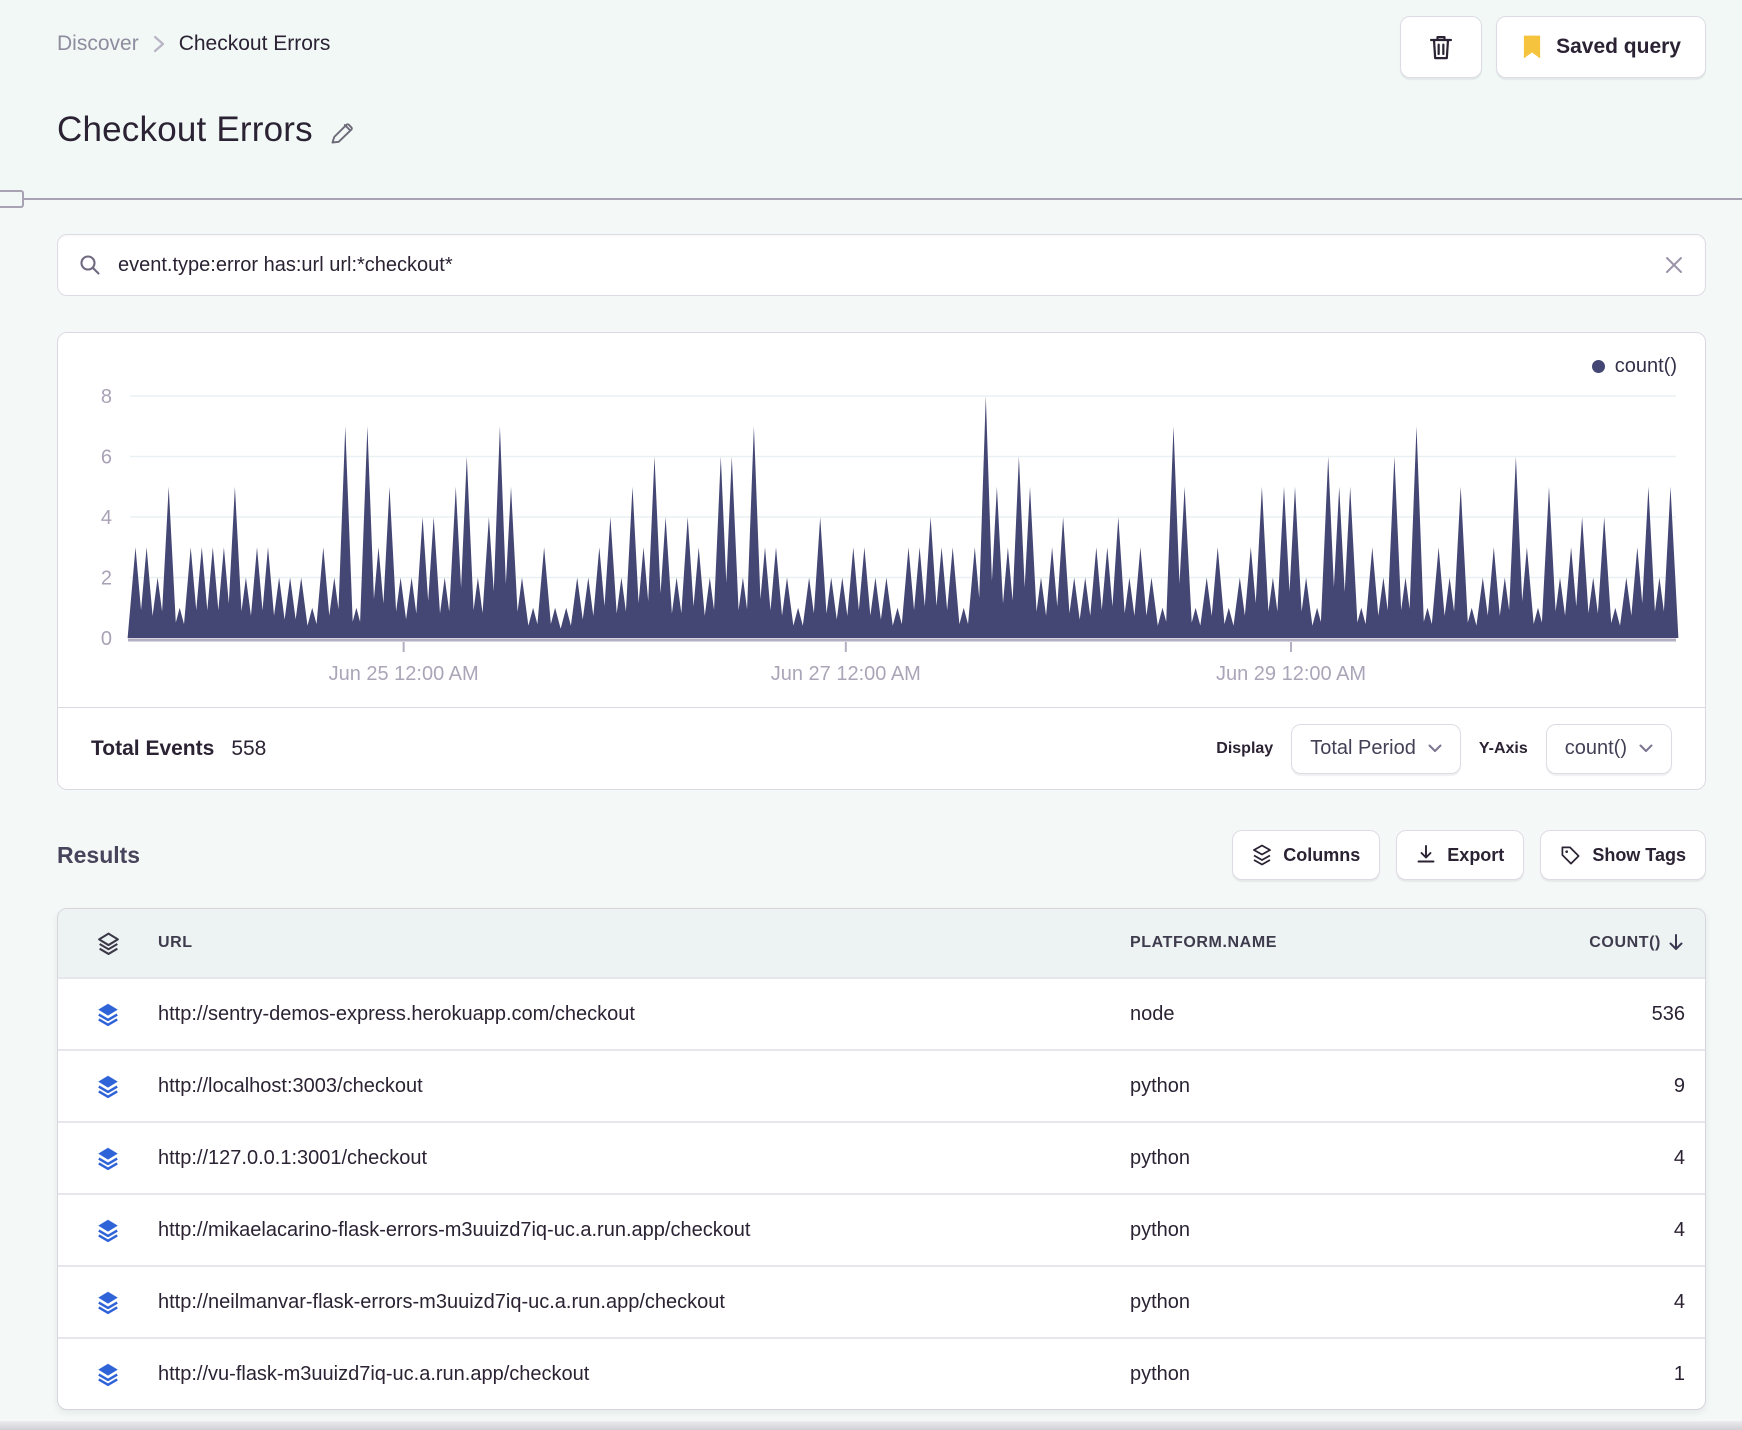 The image size is (1742, 1430). I want to click on header-actions: Saved query, so click(1553, 47).